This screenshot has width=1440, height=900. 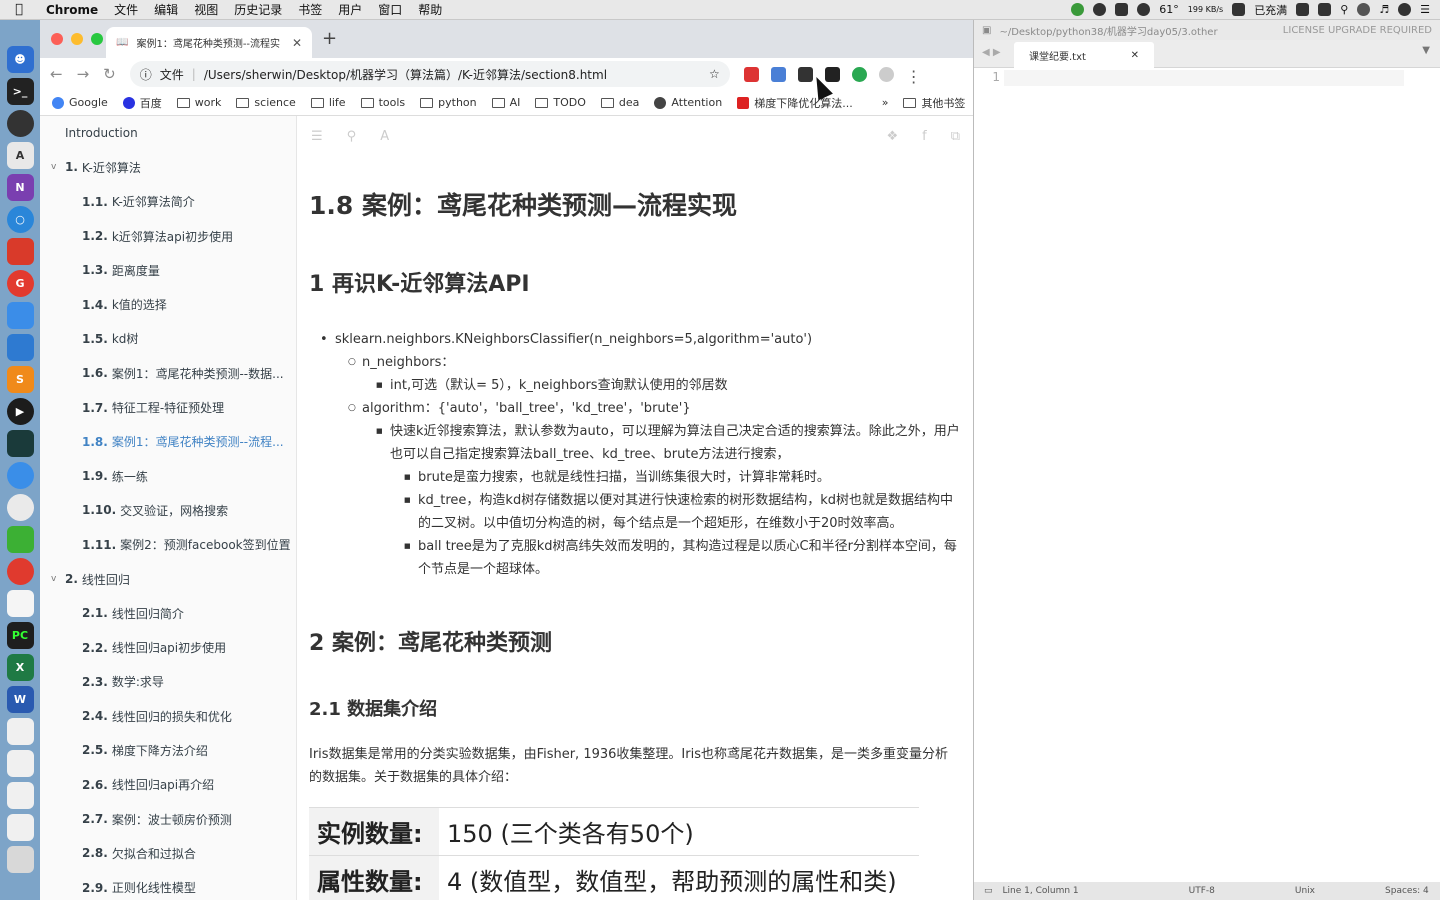 I want to click on sidebar-item: 1.10. 交叉验证，网格搜索, so click(x=168, y=510).